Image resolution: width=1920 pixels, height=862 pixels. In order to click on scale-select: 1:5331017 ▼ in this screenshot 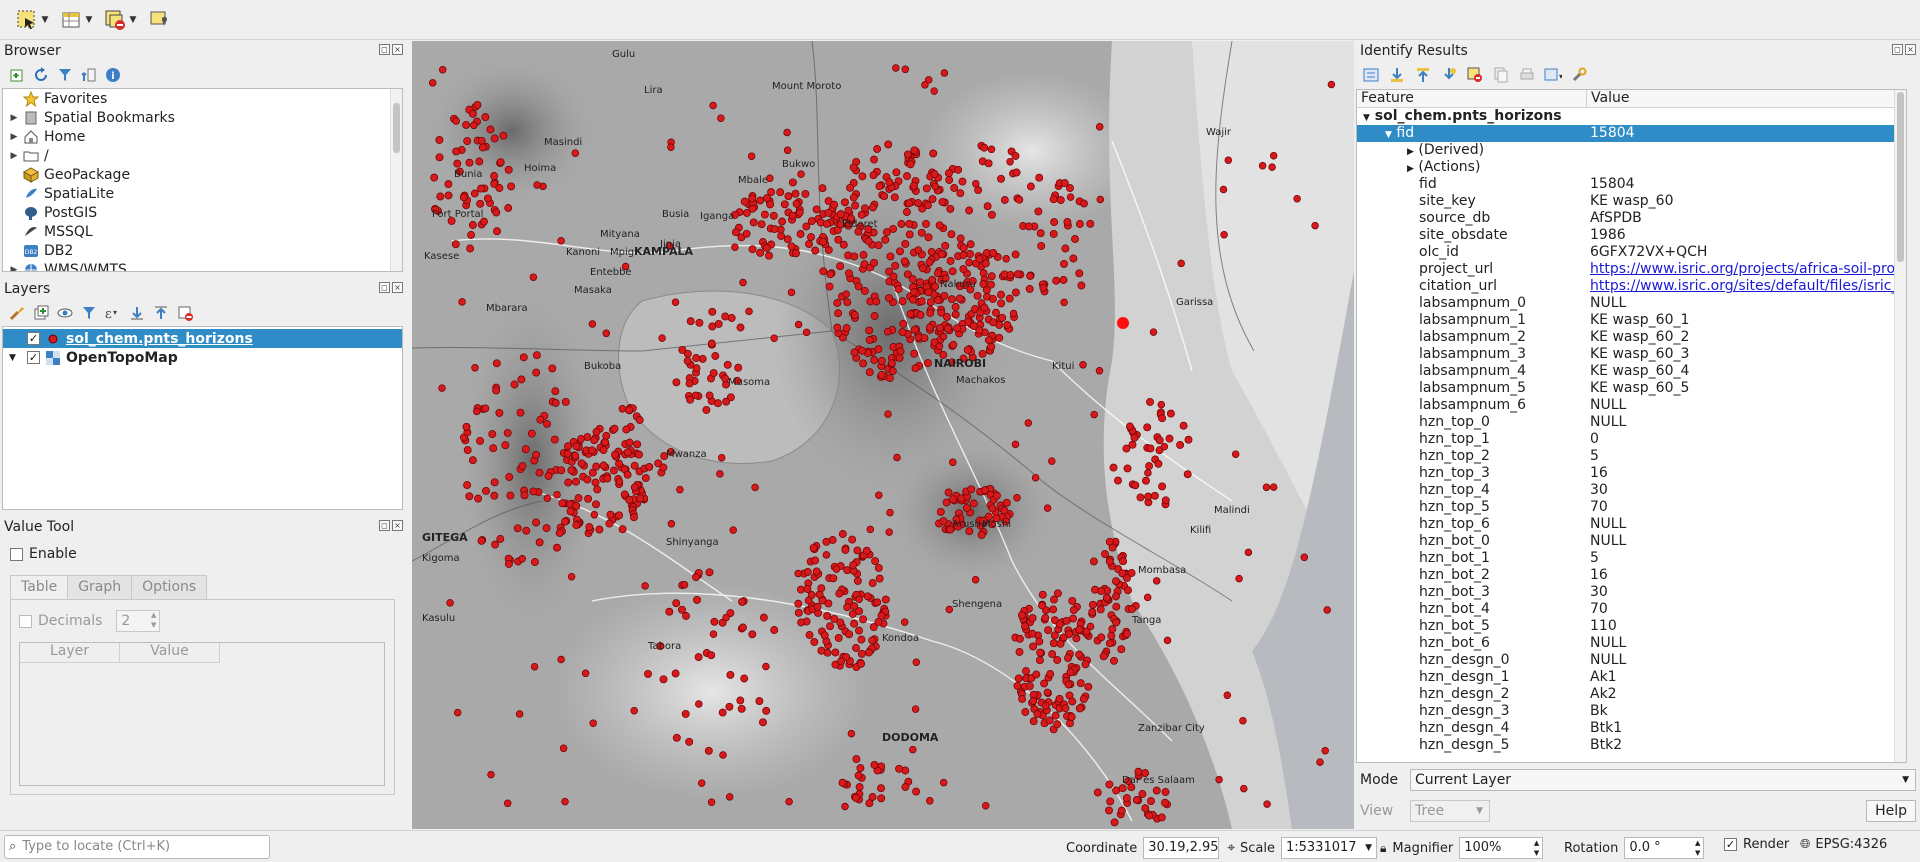, I will do `click(1328, 848)`.